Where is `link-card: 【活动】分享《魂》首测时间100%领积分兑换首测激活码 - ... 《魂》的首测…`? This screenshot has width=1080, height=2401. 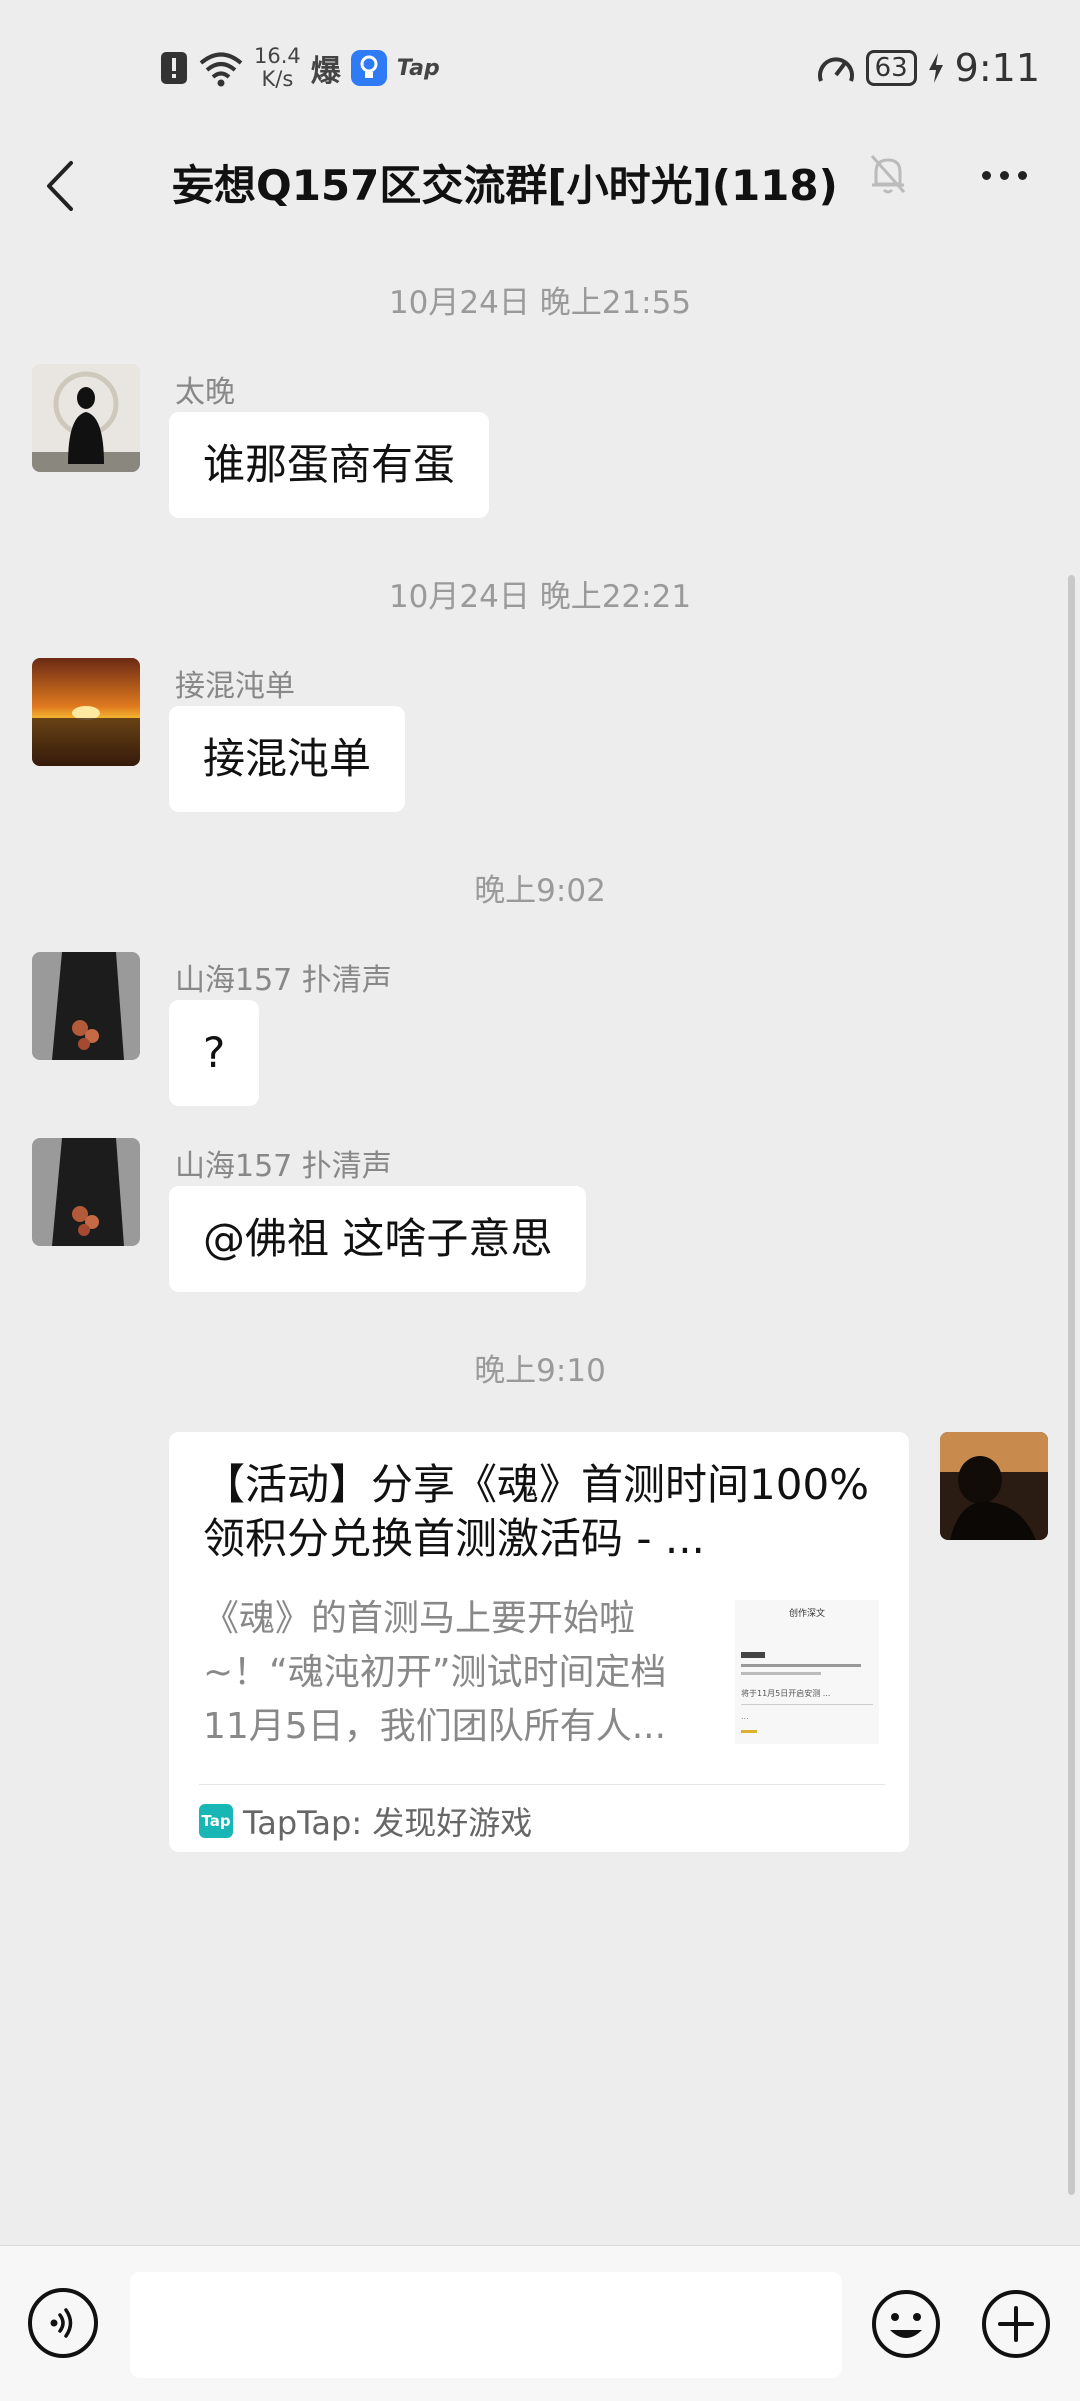
link-card: 【活动】分享《魂》首测时间100%领积分兑换首测激活码 - ... 《魂》的首测… is located at coordinates (539, 1642).